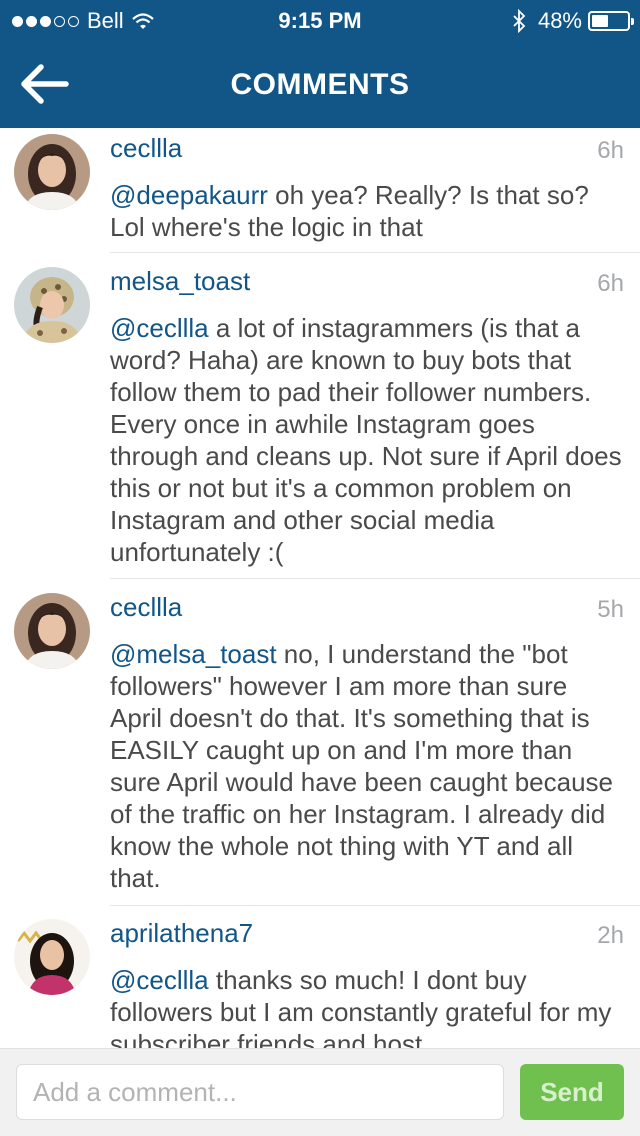 This screenshot has height=1136, width=640. Describe the element at coordinates (572, 1092) in the screenshot. I see `send-button: Send` at that location.